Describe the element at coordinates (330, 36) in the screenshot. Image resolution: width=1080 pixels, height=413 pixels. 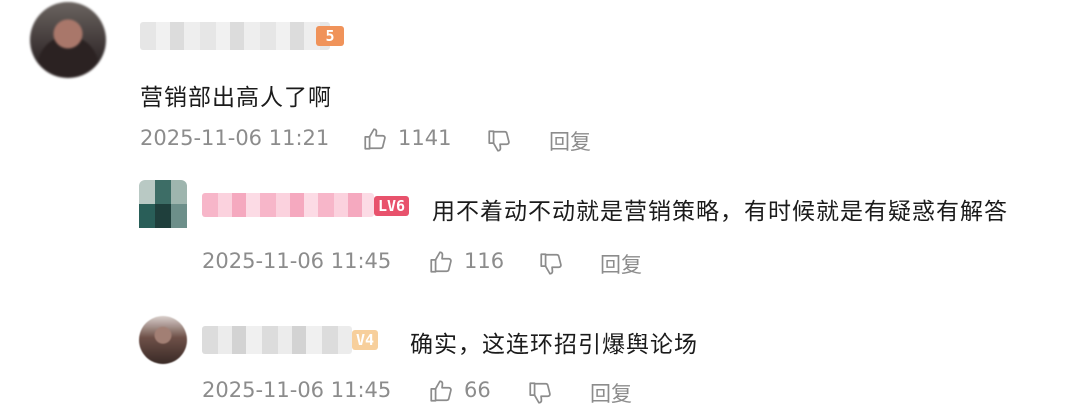
I see `level-badge: 5` at that location.